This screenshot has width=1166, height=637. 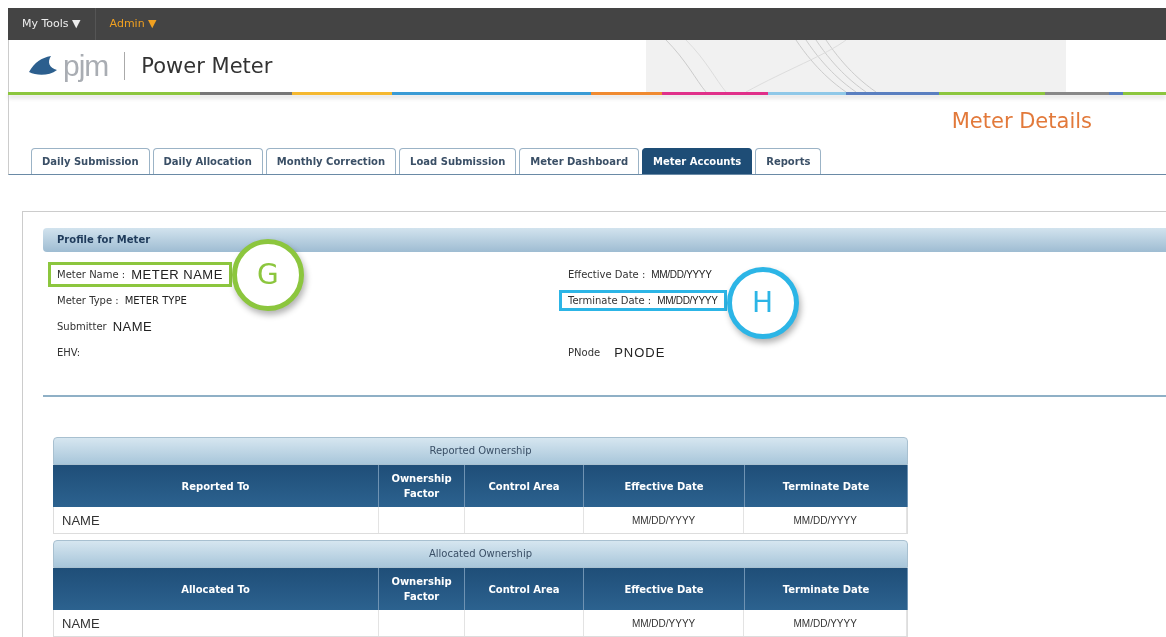 I want to click on tab: Daily Submission, so click(x=90, y=161).